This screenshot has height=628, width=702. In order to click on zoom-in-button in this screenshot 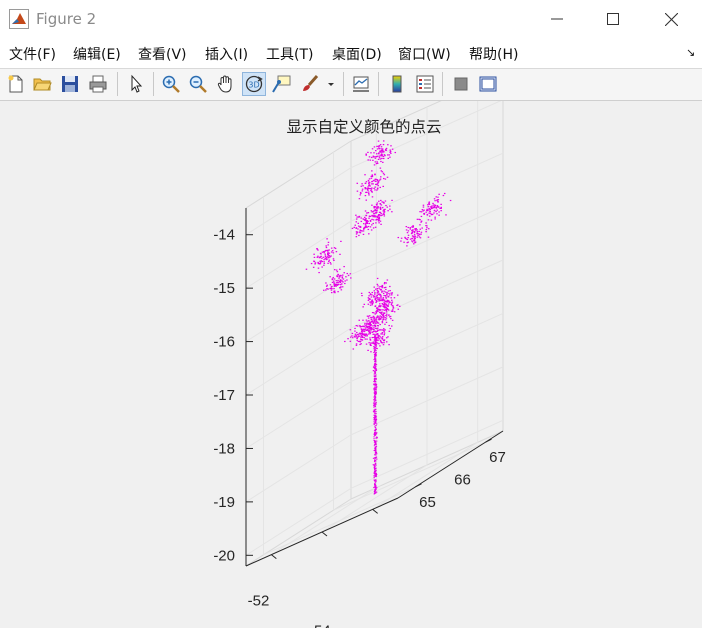, I will do `click(171, 84)`.